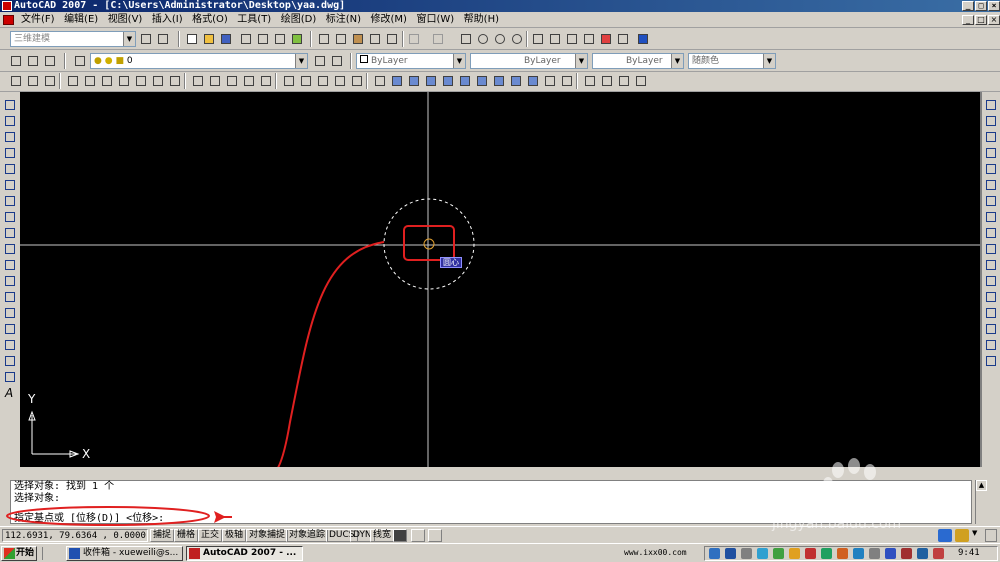  Describe the element at coordinates (991, 105) in the screenshot. I see `erase-icon` at that location.